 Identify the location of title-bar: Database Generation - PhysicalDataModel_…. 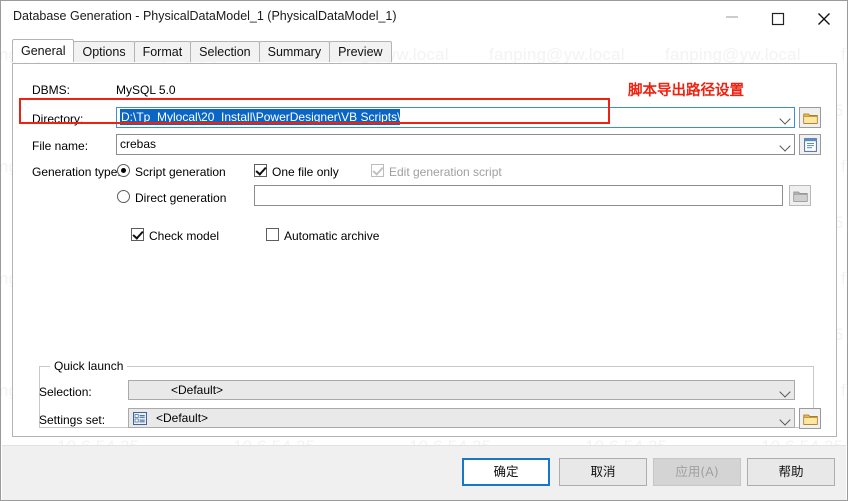
(424, 17).